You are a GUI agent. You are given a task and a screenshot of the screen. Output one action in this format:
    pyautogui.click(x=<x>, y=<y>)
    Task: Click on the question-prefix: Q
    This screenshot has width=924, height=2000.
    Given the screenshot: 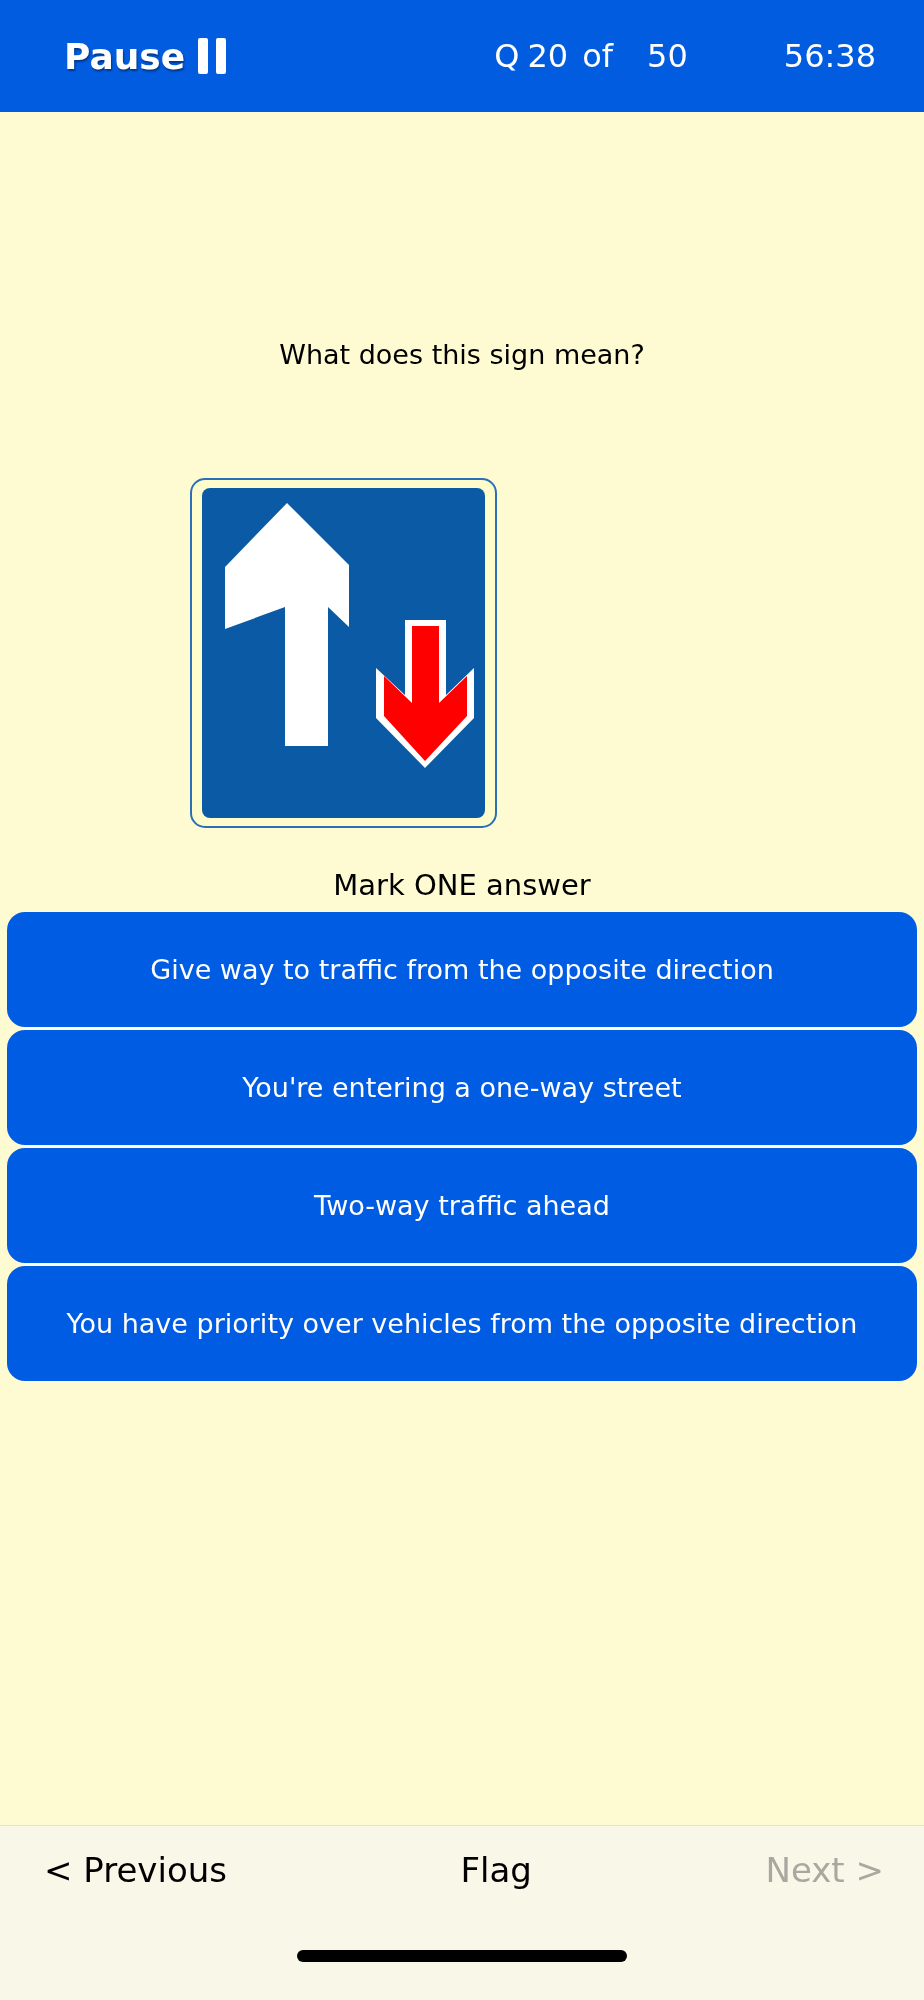 What is the action you would take?
    pyautogui.click(x=507, y=56)
    